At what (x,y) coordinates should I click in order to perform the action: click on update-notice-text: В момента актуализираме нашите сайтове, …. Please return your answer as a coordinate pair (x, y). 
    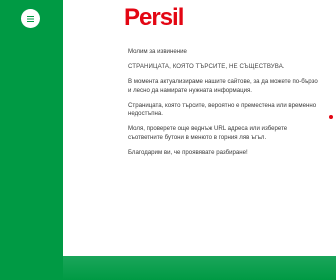
    Looking at the image, I should click on (223, 85).